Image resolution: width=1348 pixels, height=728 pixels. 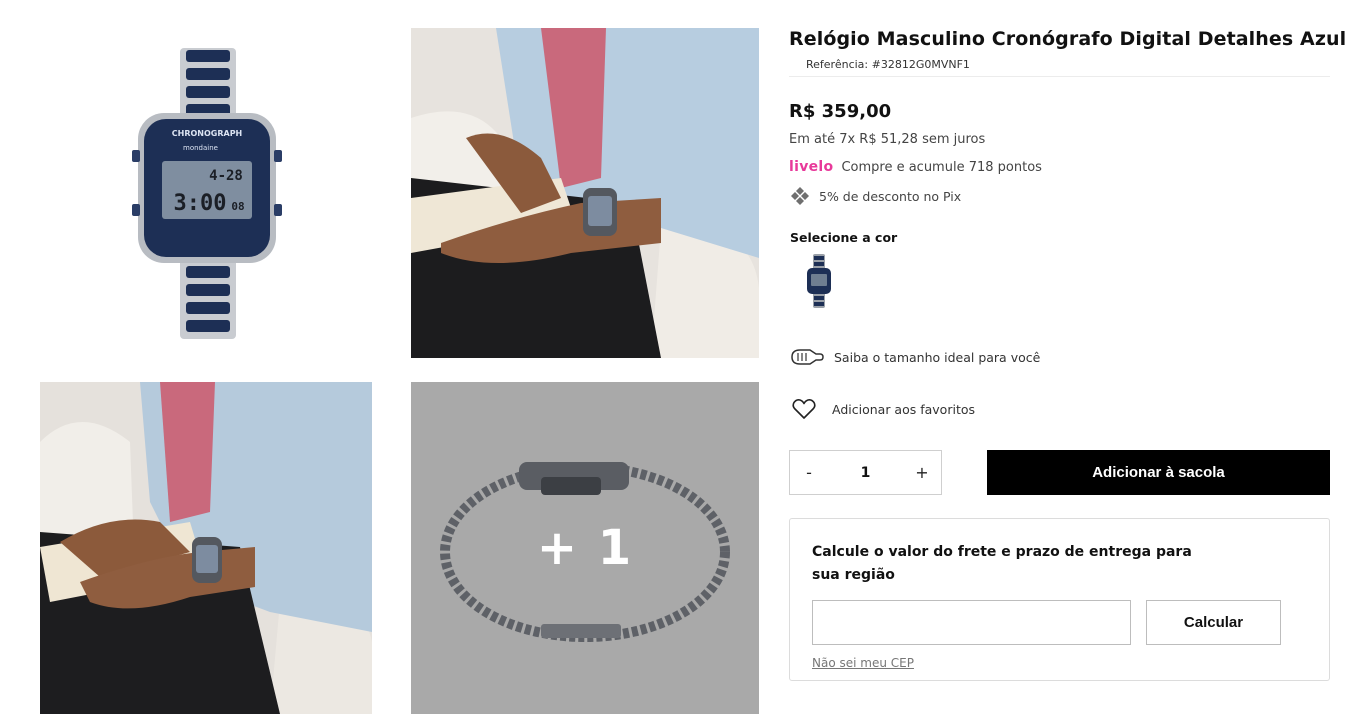 What do you see at coordinates (863, 663) in the screenshot?
I see `unknown-cep-link: Não sei meu CEP` at bounding box center [863, 663].